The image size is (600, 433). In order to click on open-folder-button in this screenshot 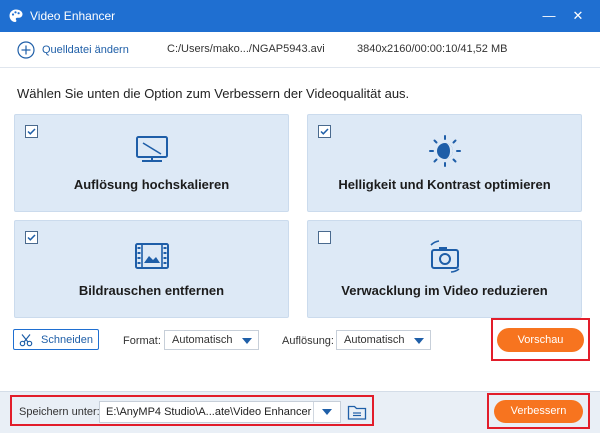, I will do `click(357, 412)`.